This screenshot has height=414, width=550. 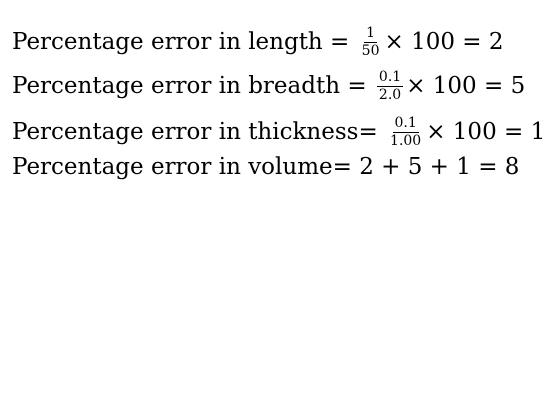 What do you see at coordinates (426, 167) in the screenshot?
I see `volume-error-expression: = 2 + 5 + 1 = 8` at bounding box center [426, 167].